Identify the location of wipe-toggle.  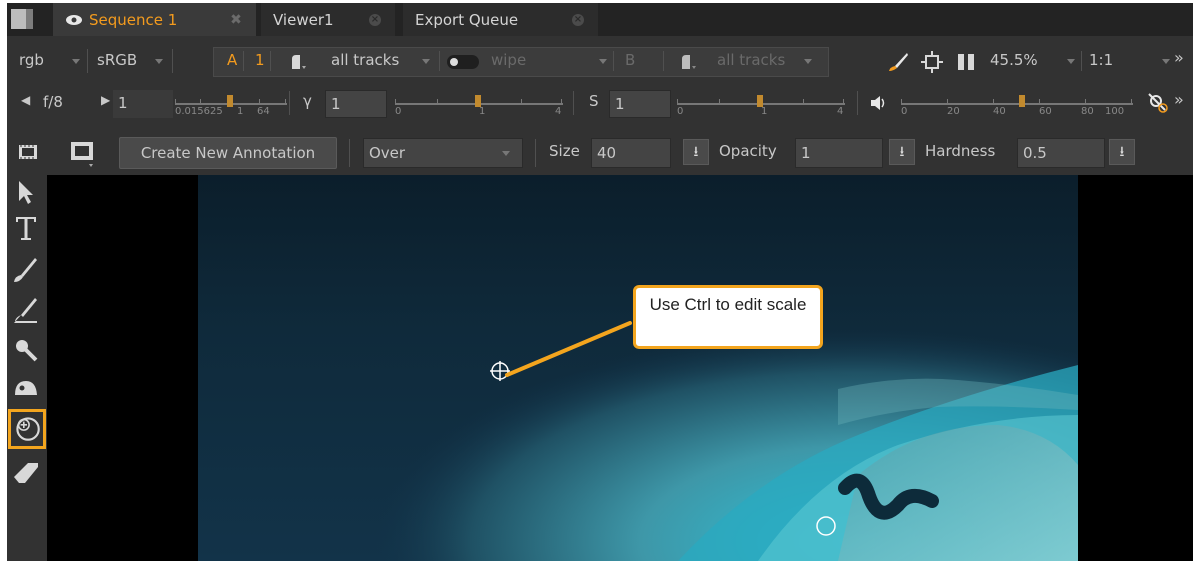
(463, 62).